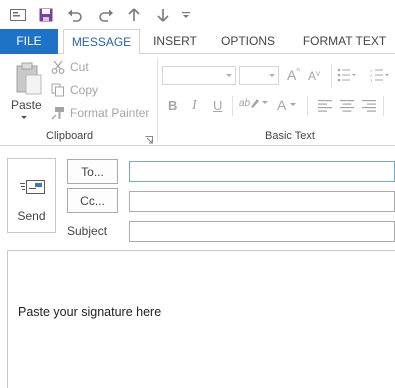 This screenshot has width=395, height=388. Describe the element at coordinates (106, 15) in the screenshot. I see `redo-icon` at that location.